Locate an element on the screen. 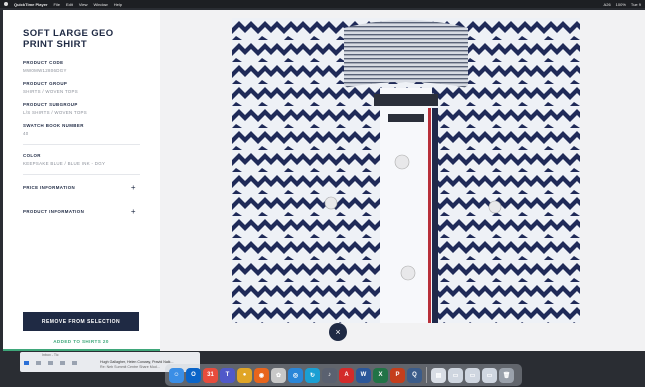  menu-app-name: QuickTime Player is located at coordinates (31, 4).